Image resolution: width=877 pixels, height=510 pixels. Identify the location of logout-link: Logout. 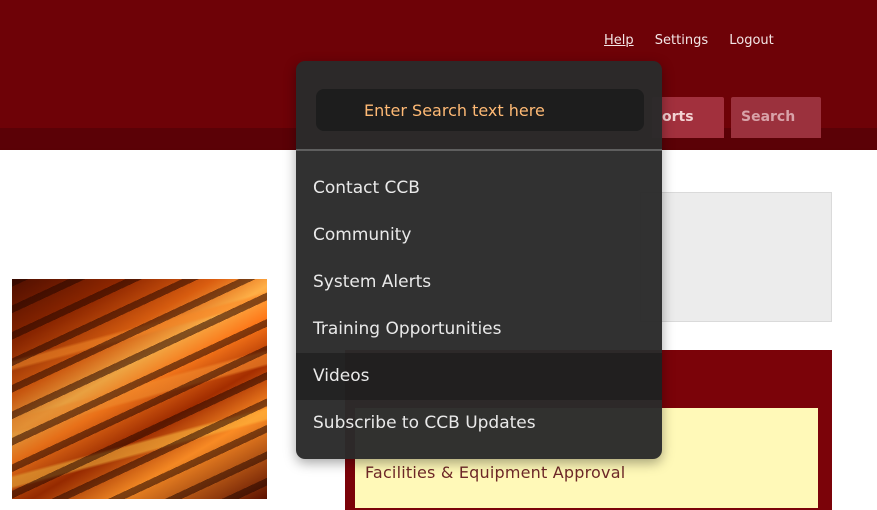
(751, 40).